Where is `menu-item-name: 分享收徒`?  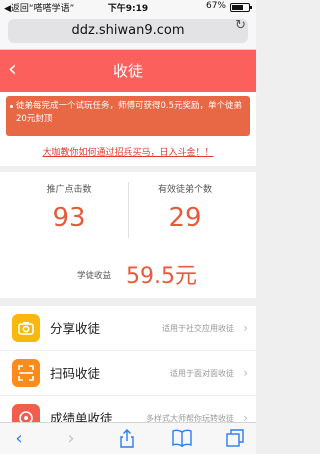
menu-item-name: 分享收徒 is located at coordinates (75, 328).